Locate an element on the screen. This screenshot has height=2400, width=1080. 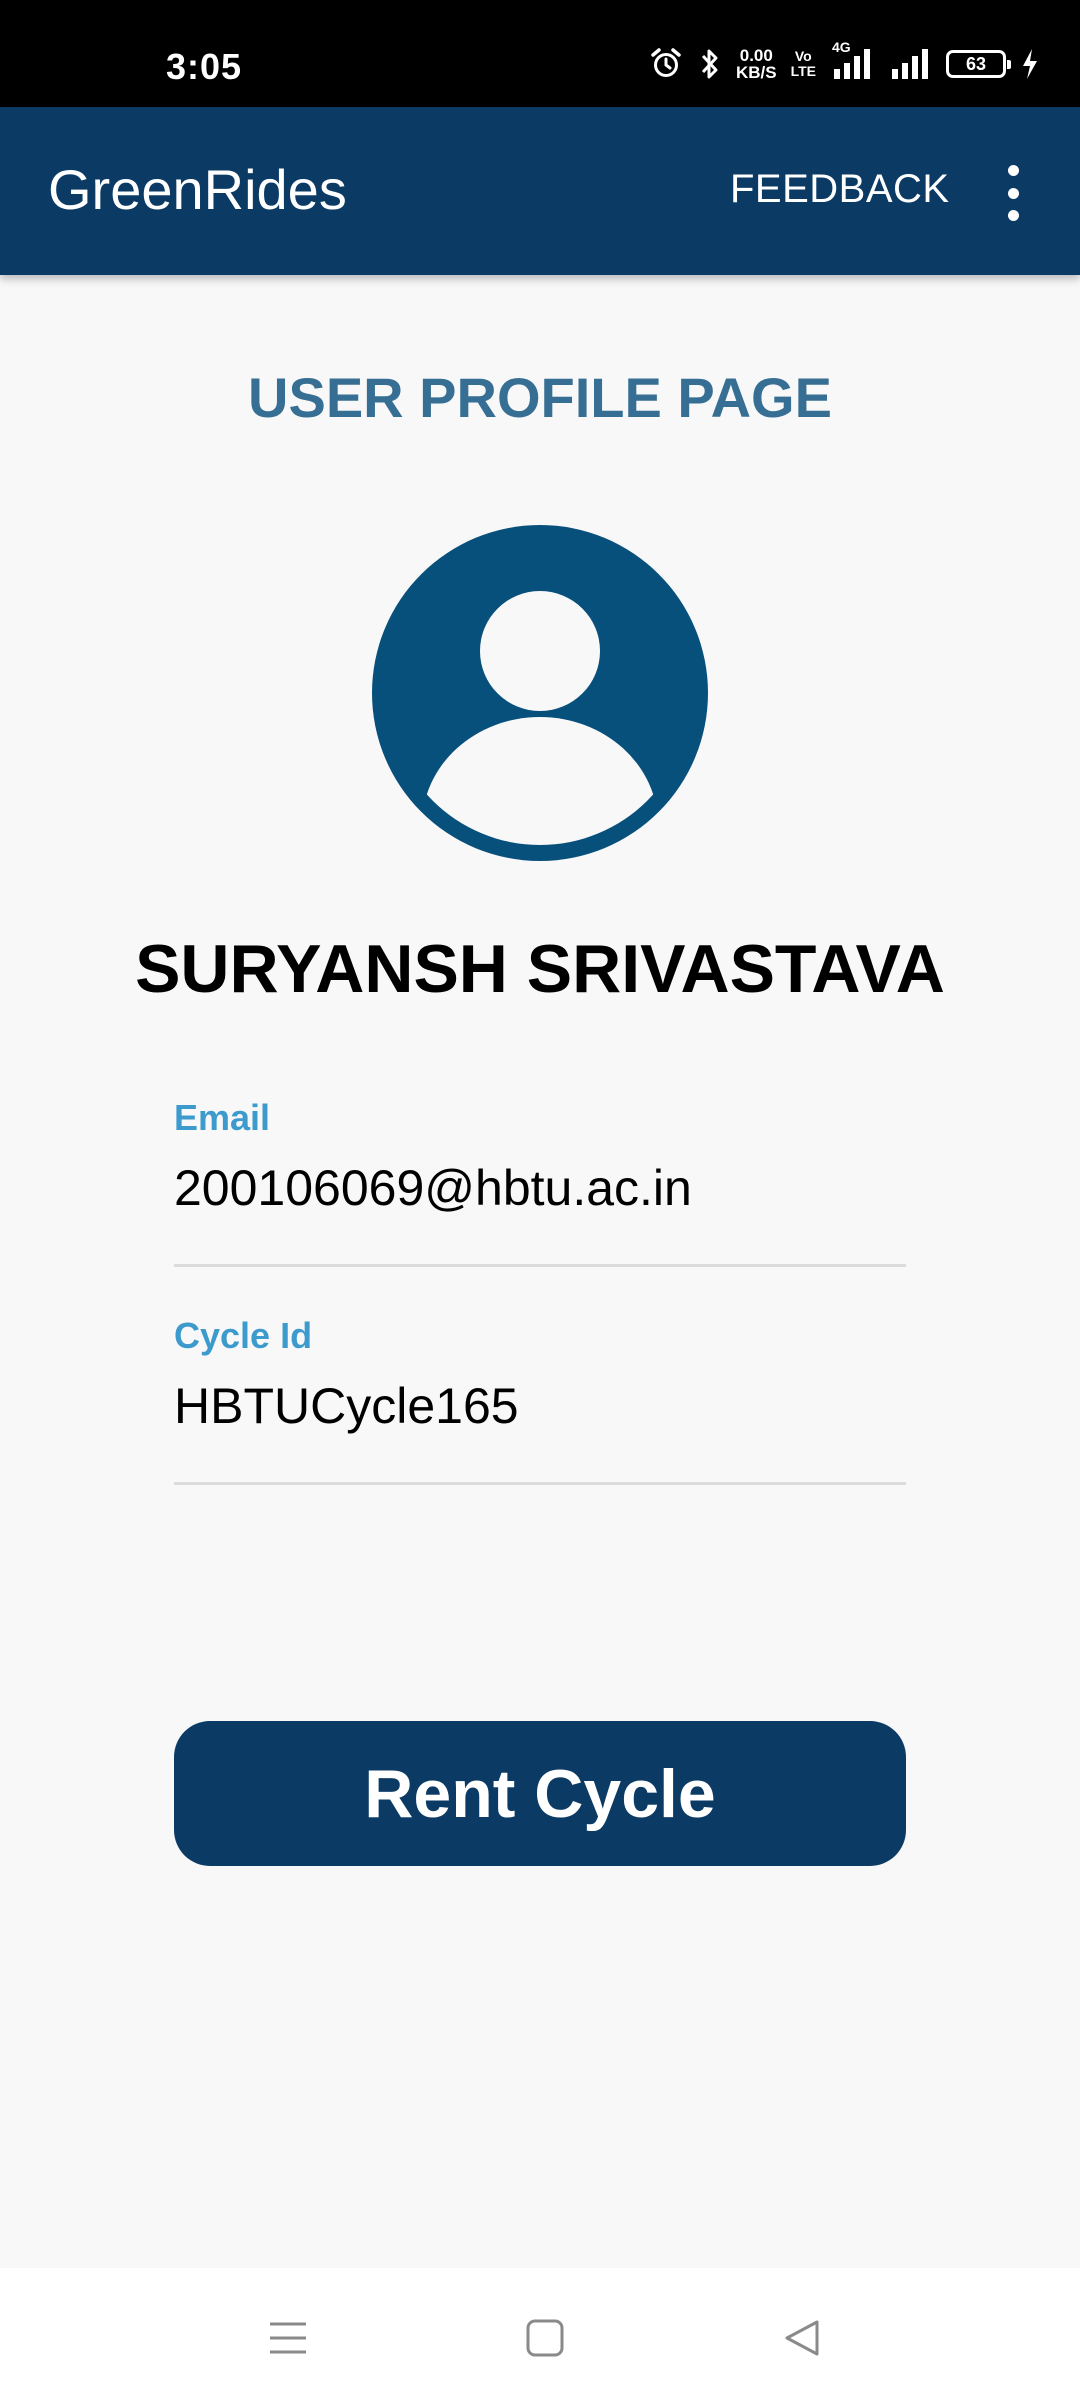
signal-icon is located at coordinates (910, 64).